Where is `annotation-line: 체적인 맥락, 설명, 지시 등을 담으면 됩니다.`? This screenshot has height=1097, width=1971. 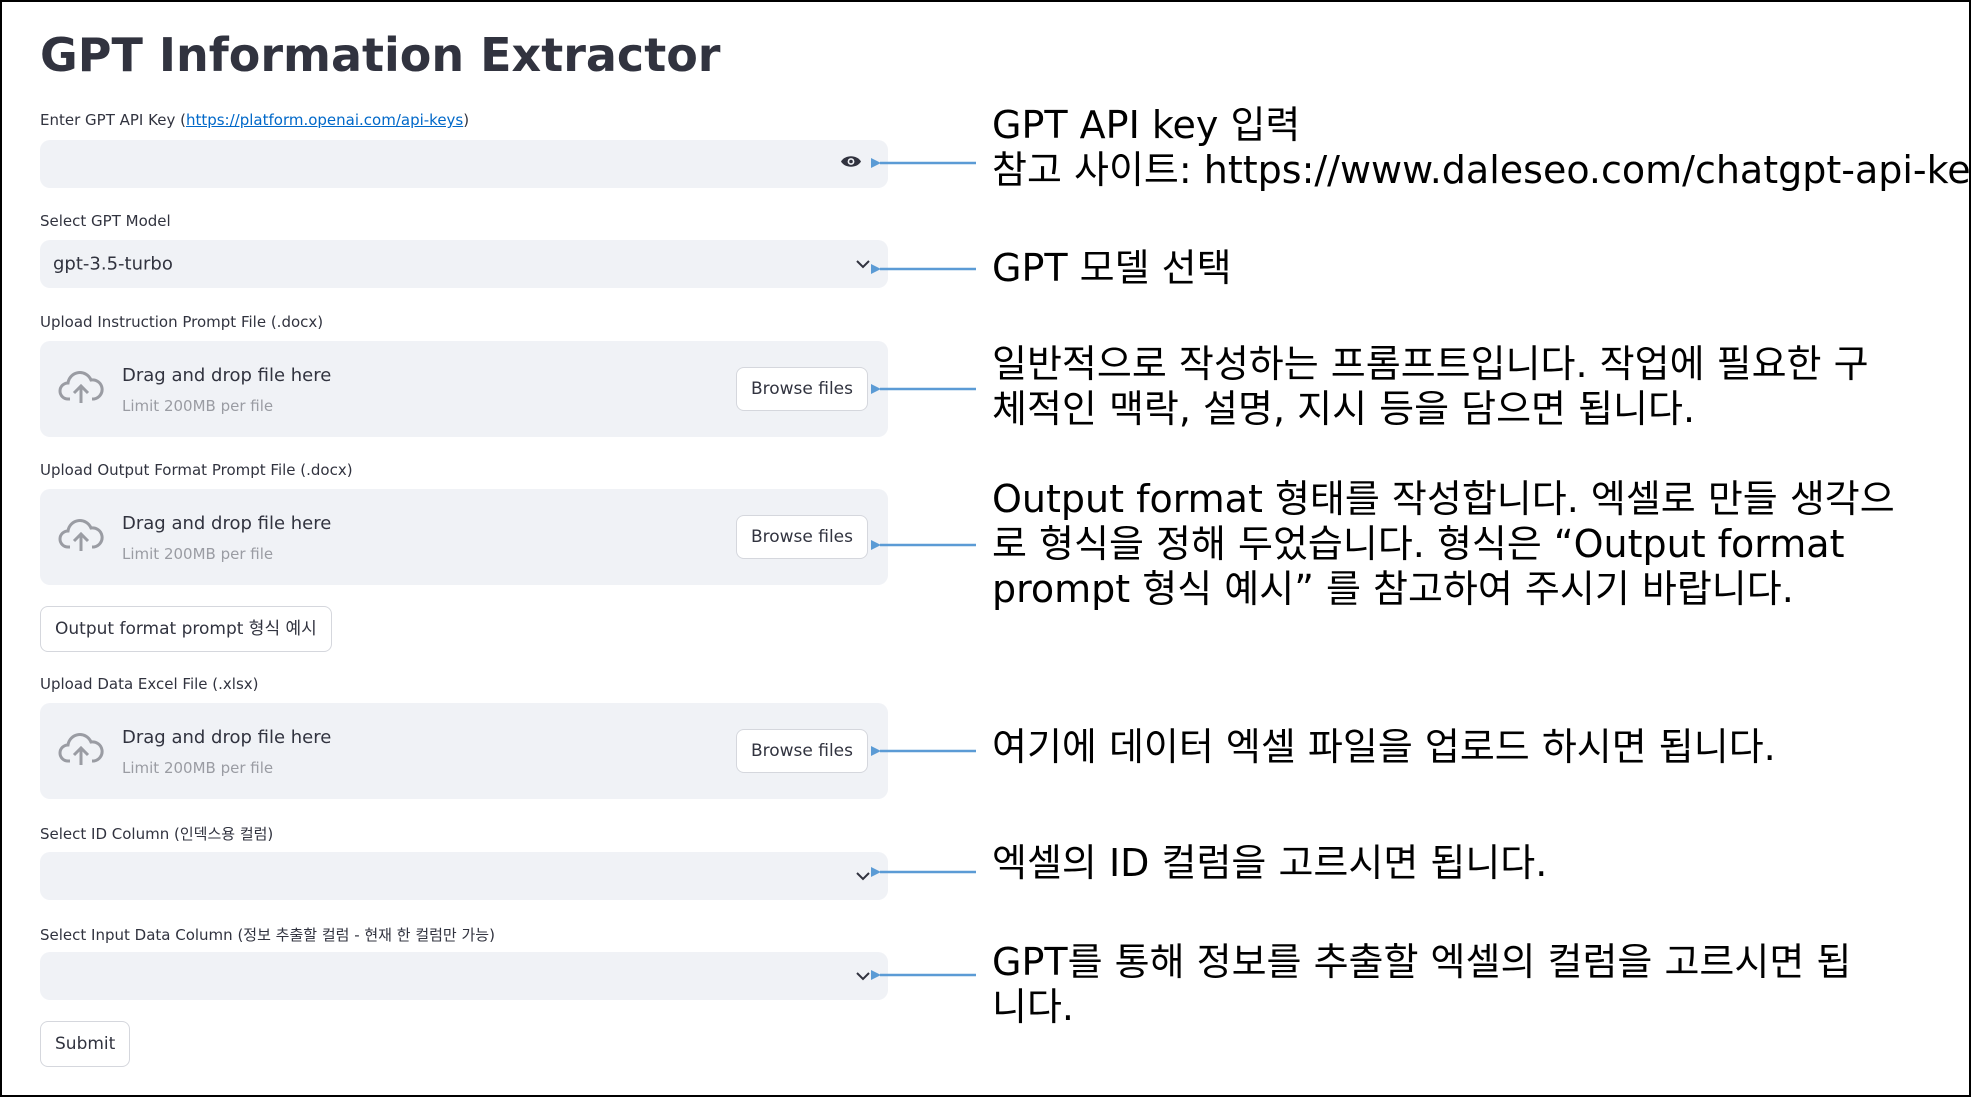 annotation-line: 체적인 맥락, 설명, 지시 등을 담으면 됩니다. is located at coordinates (1344, 409).